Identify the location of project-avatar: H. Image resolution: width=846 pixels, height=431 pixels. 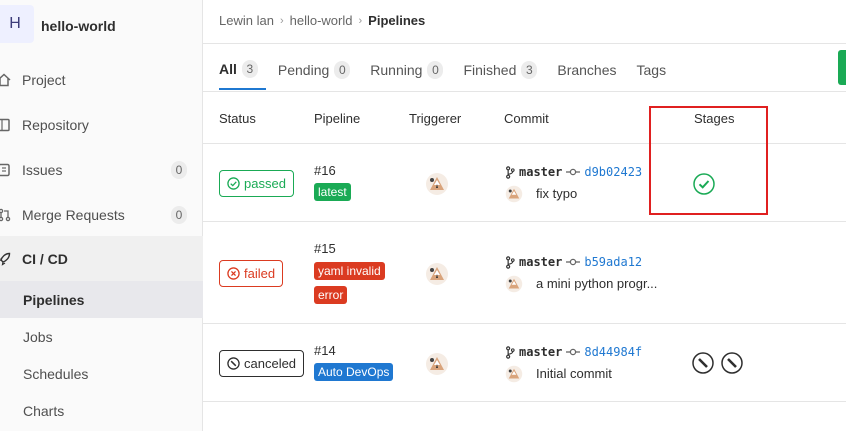
(17, 24).